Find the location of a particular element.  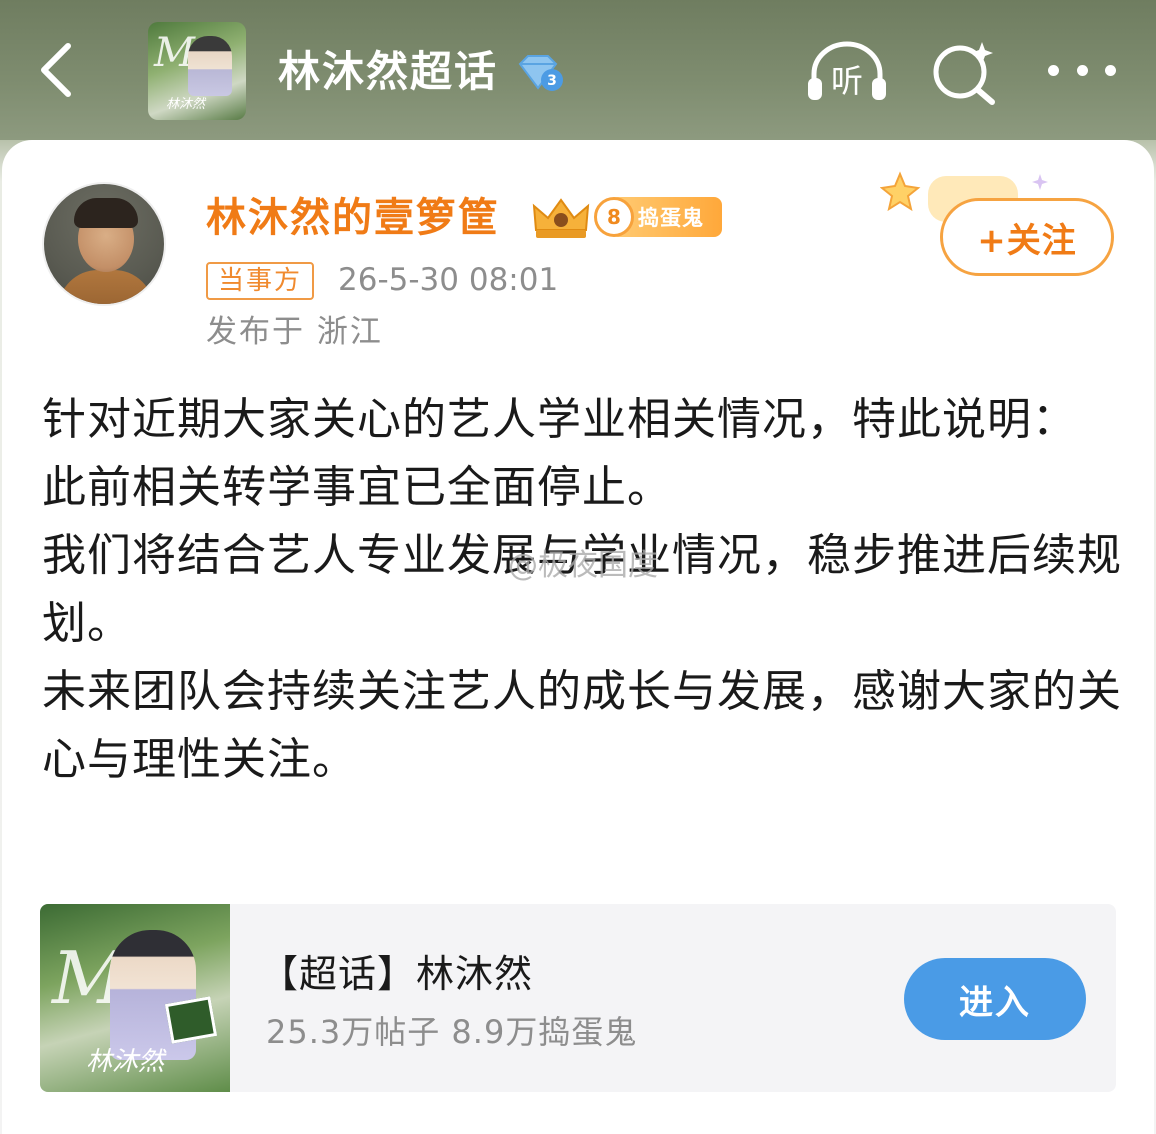

back-button is located at coordinates (56, 70).